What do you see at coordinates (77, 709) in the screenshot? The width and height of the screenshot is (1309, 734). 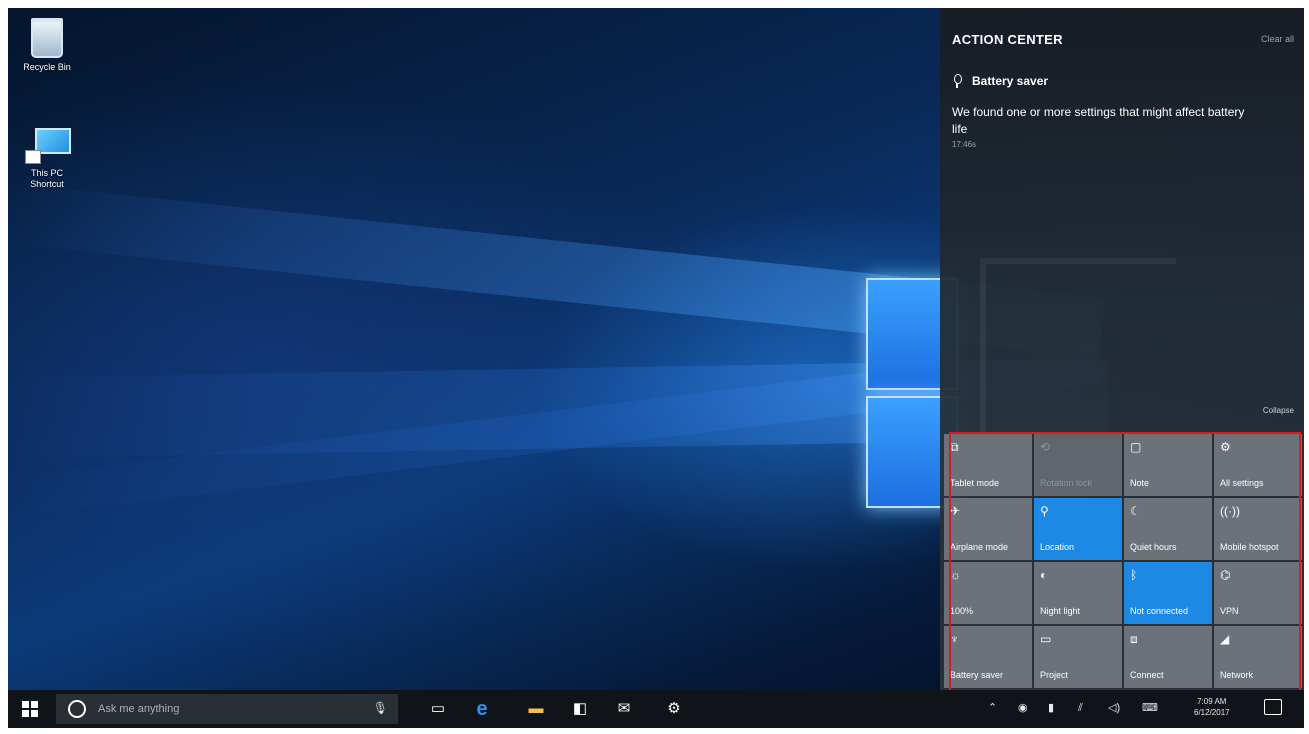 I see `cortana-icon` at bounding box center [77, 709].